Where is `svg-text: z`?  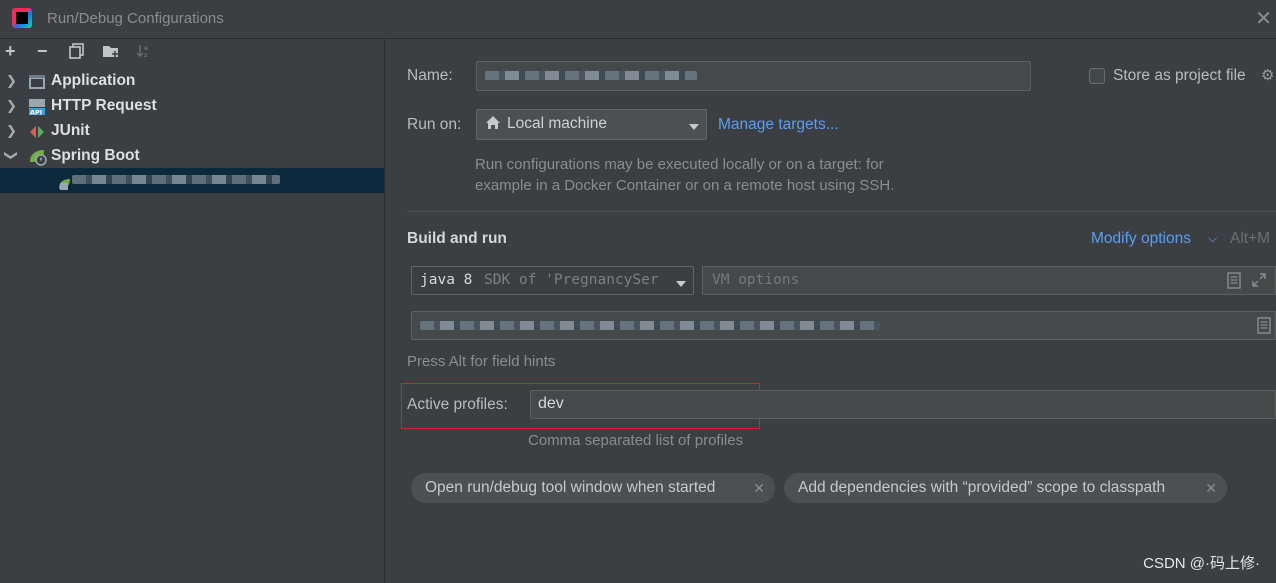
svg-text: z is located at coordinates (146, 55).